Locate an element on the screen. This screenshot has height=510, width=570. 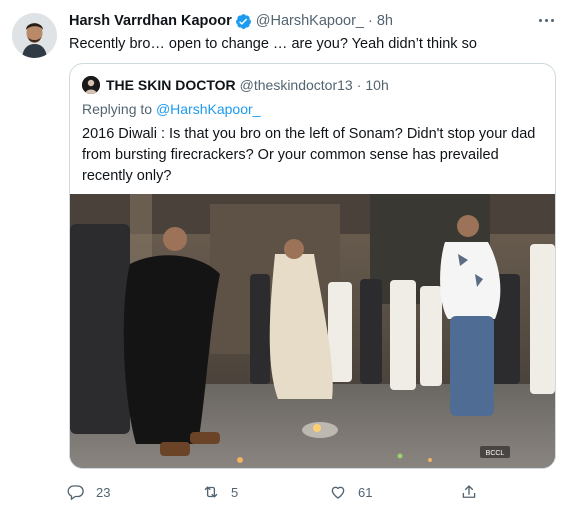
retweet-count: 5 is located at coordinates (235, 492).